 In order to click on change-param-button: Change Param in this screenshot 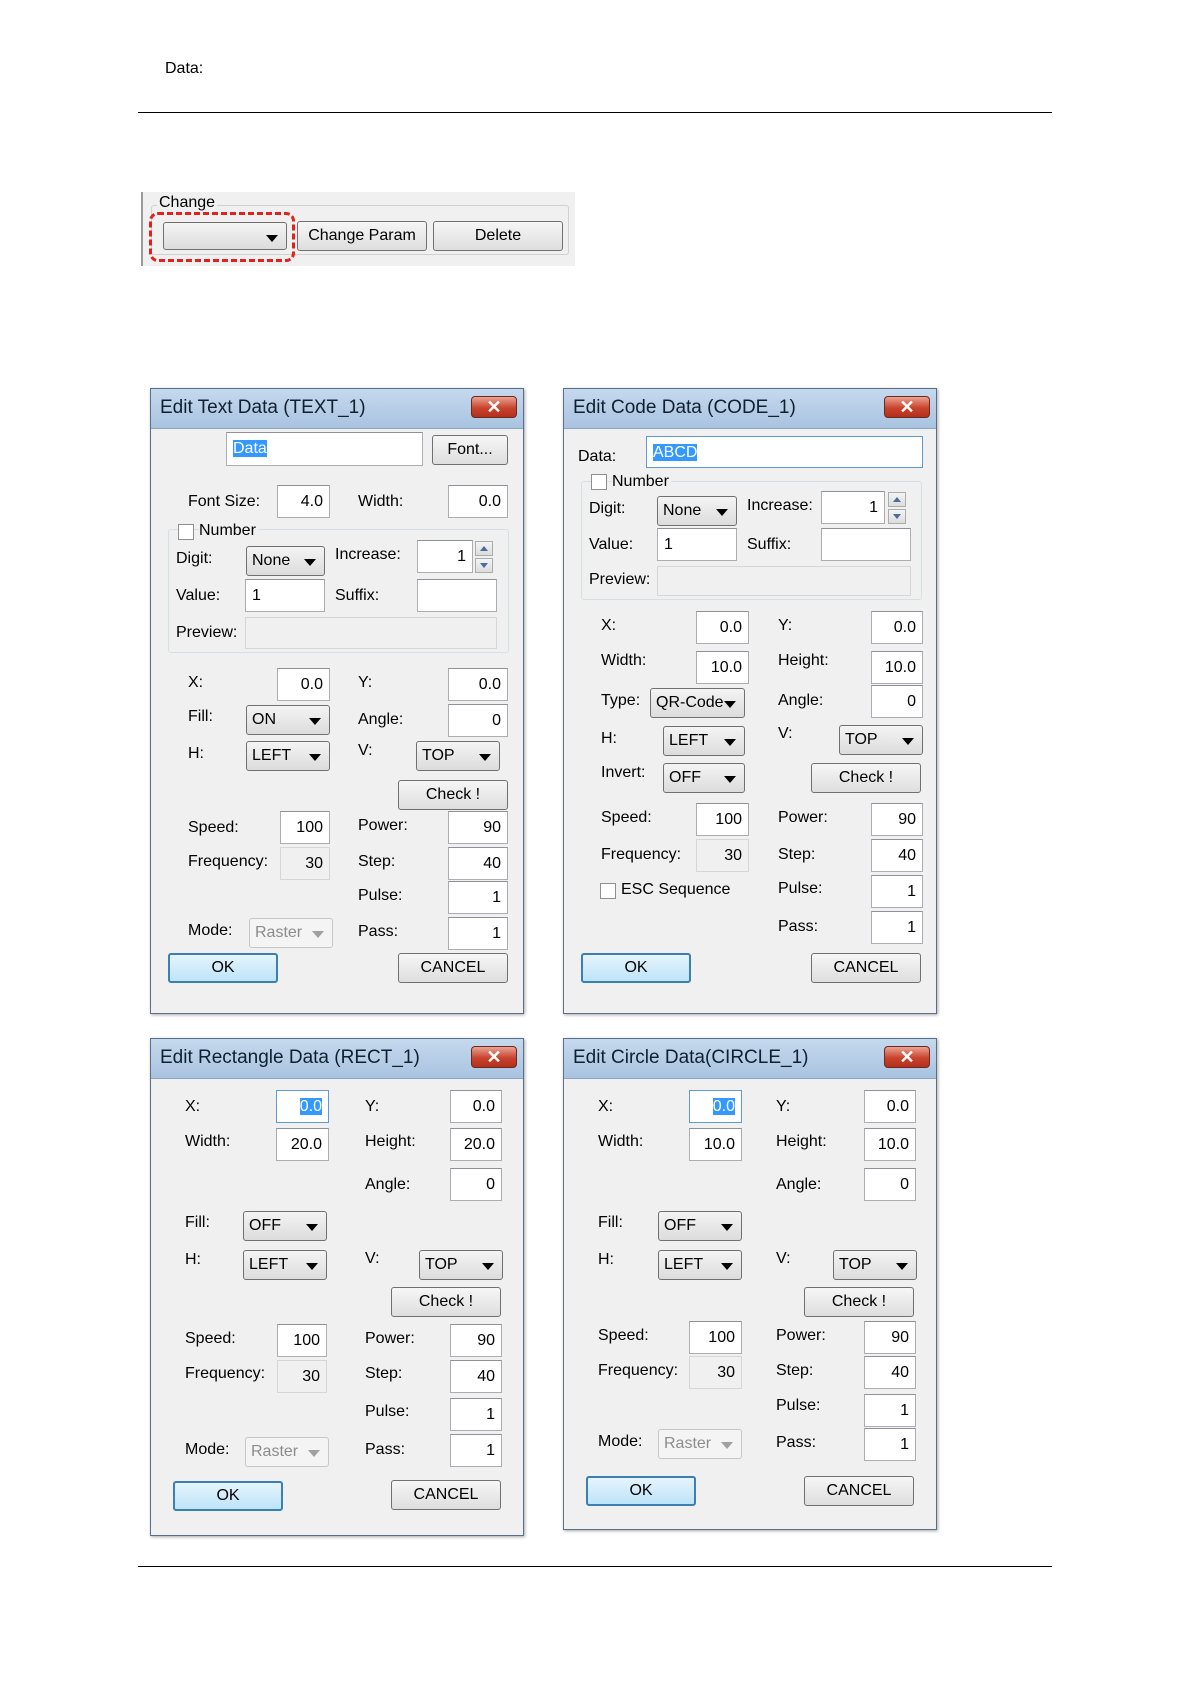, I will do `click(362, 236)`.